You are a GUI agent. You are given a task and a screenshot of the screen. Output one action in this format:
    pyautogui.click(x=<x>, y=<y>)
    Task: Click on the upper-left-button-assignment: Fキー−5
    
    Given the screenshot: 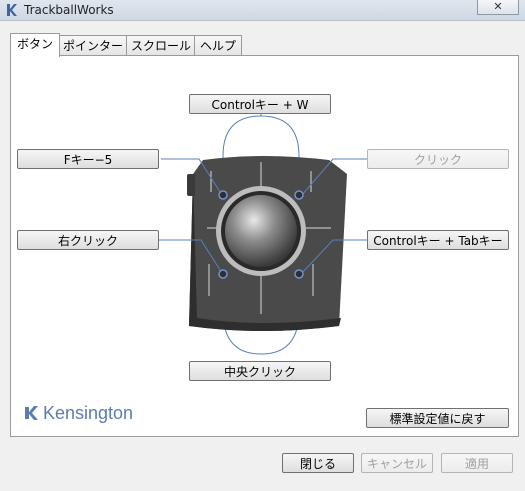 What is the action you would take?
    pyautogui.click(x=88, y=159)
    